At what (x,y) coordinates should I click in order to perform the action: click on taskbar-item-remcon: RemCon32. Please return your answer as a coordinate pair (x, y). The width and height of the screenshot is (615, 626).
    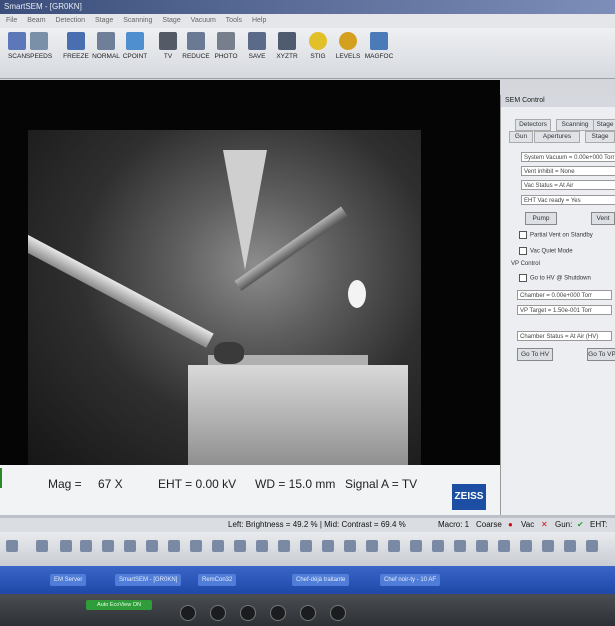
    Looking at the image, I should click on (217, 580).